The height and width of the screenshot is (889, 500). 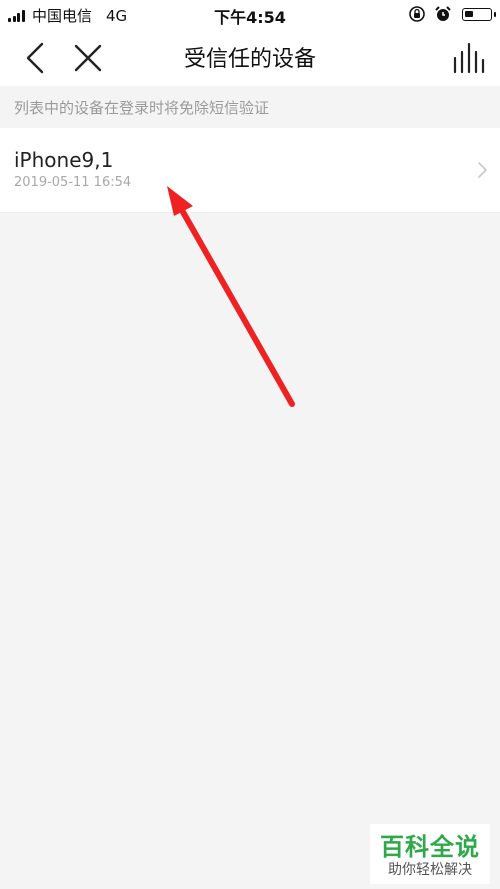 What do you see at coordinates (468, 58) in the screenshot?
I see `bars-chart-icon` at bounding box center [468, 58].